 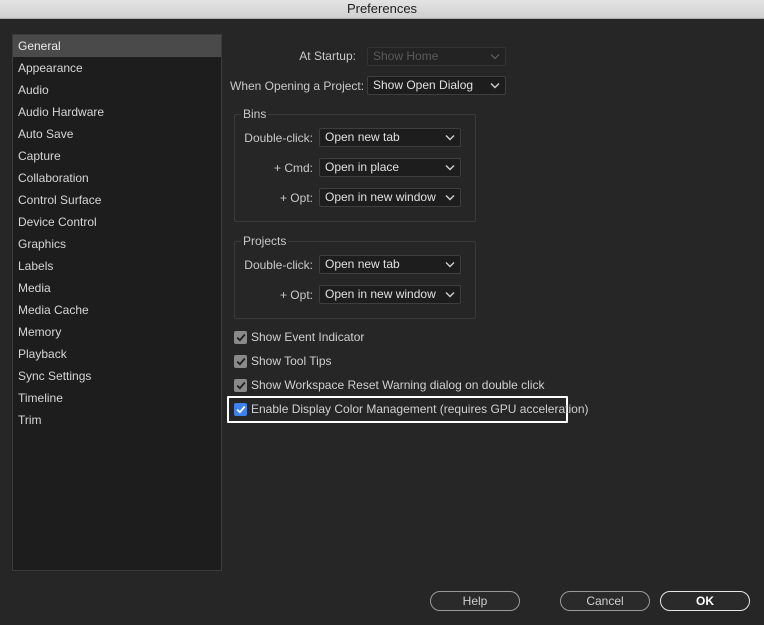 I want to click on show-workspace-reset-warning-checkbox, so click(x=240, y=385).